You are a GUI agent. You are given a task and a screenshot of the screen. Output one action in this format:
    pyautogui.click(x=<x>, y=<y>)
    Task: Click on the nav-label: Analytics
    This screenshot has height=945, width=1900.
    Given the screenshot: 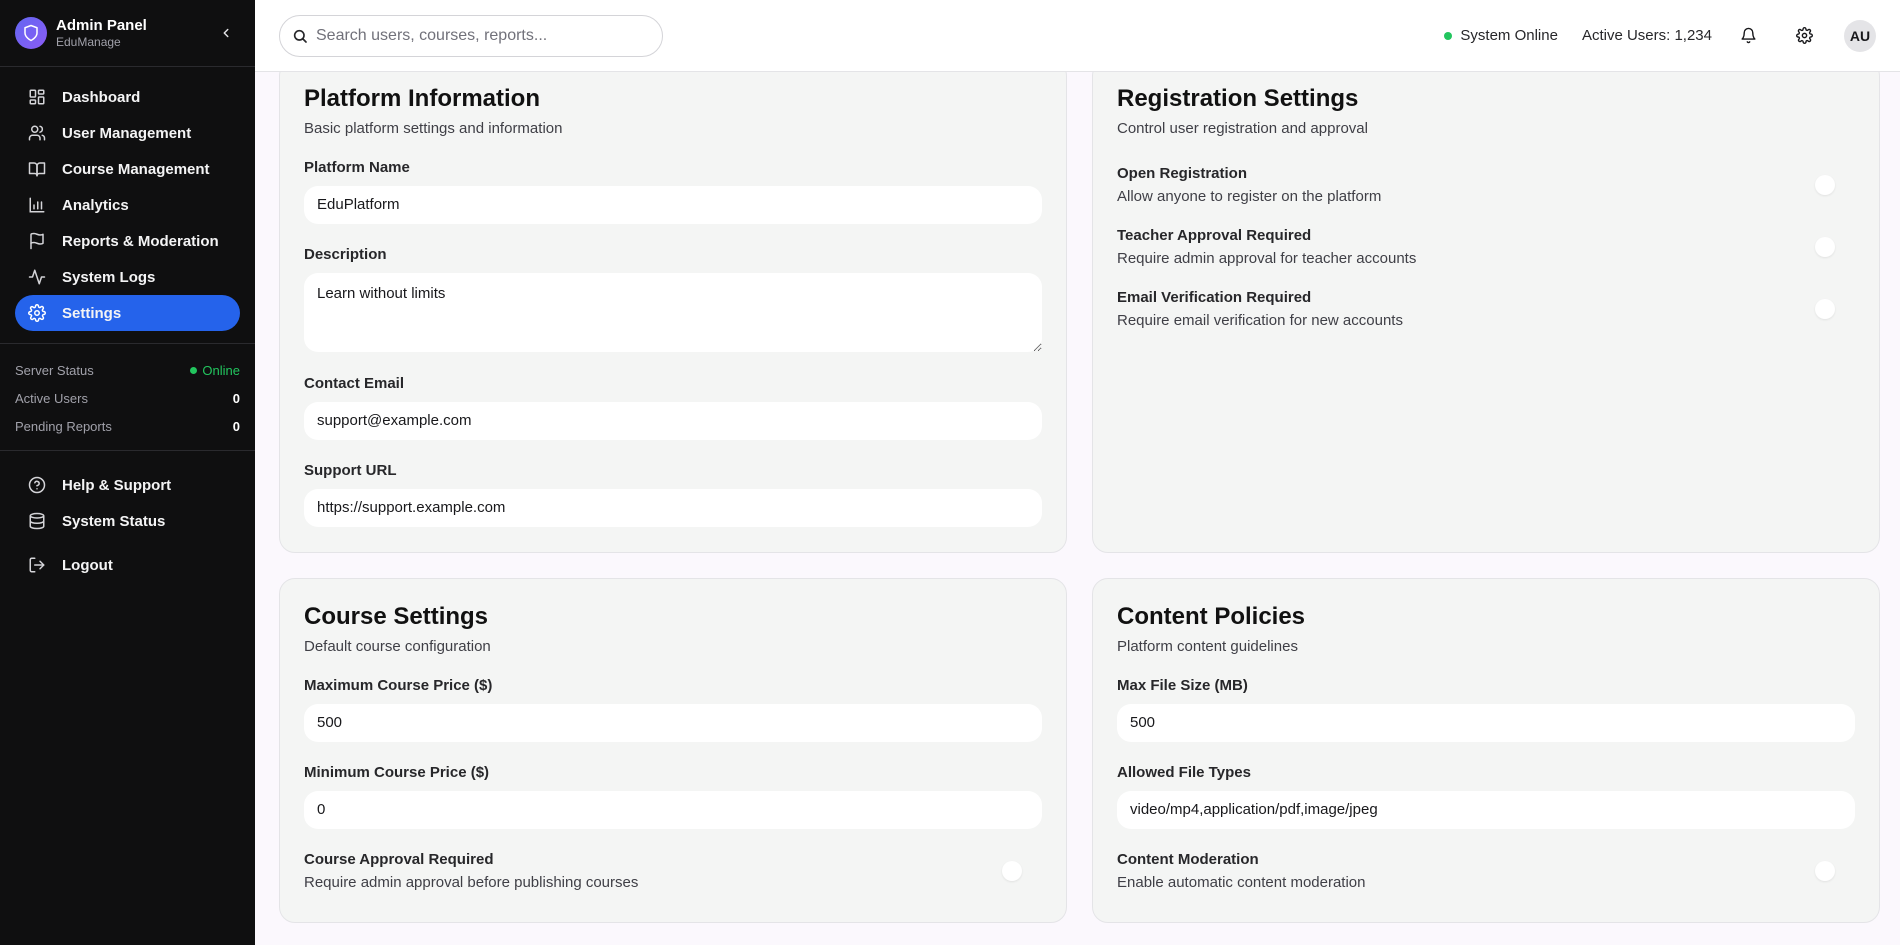 What is the action you would take?
    pyautogui.click(x=95, y=205)
    